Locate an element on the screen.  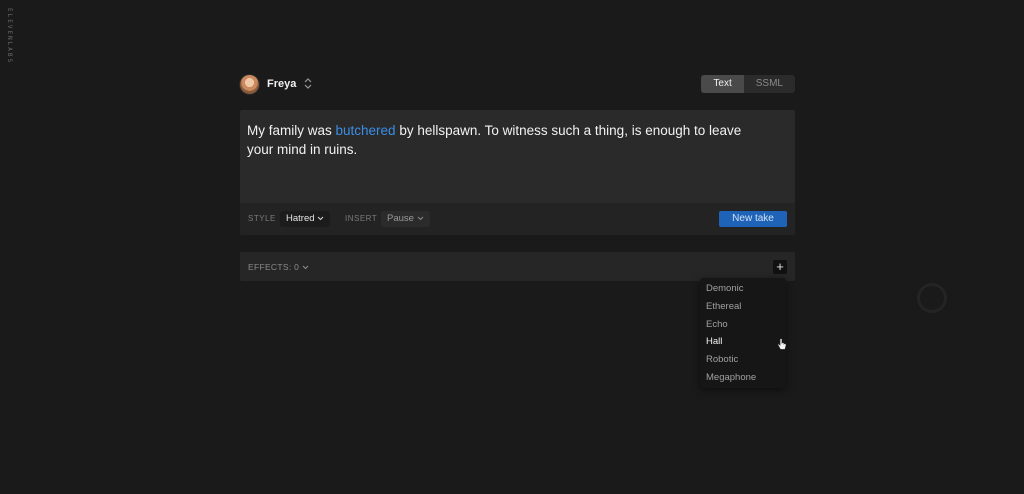
effects-toggle: EFFECTS: 0 is located at coordinates (278, 267).